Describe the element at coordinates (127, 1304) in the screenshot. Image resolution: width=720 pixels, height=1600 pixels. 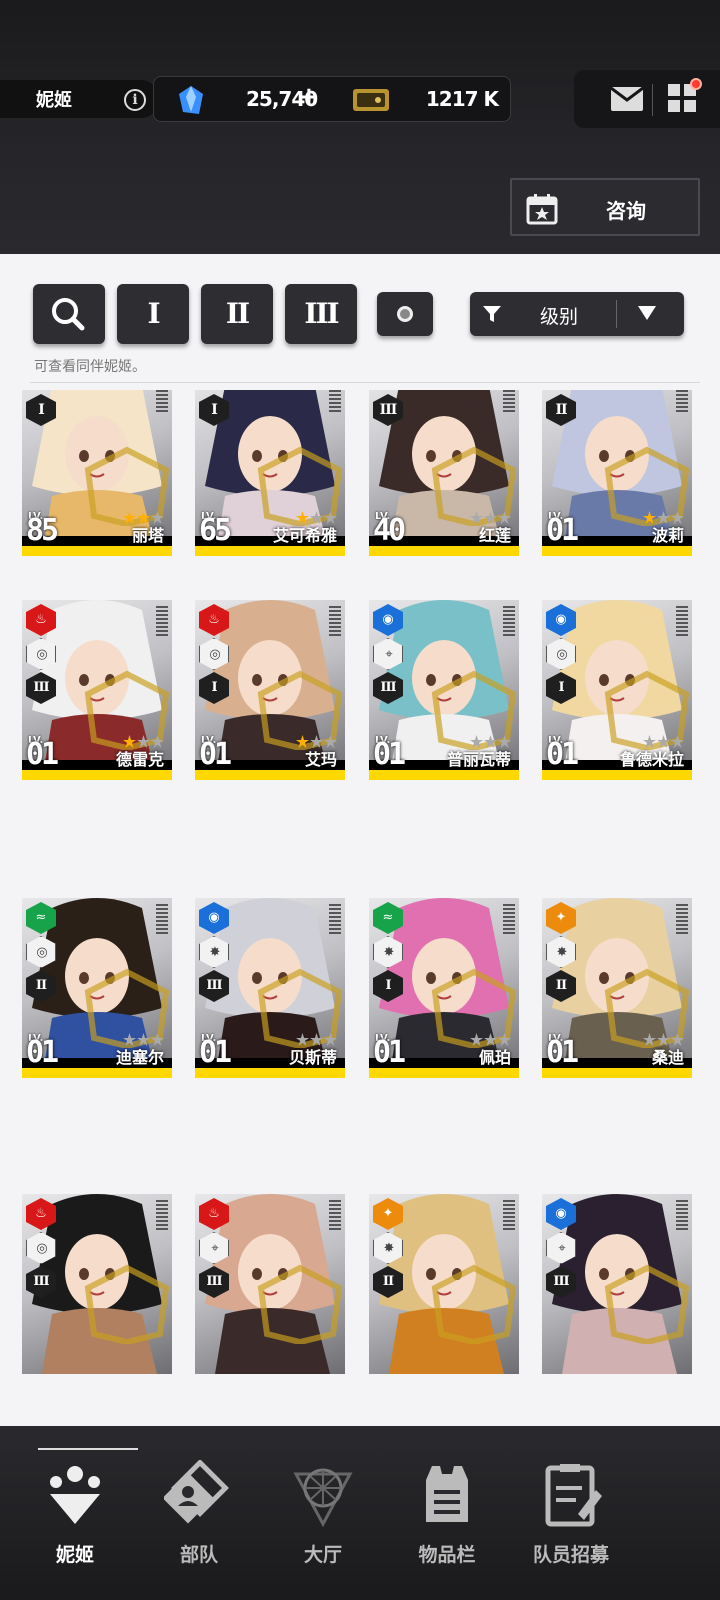
I see `manufacturer-emblem-icon` at that location.